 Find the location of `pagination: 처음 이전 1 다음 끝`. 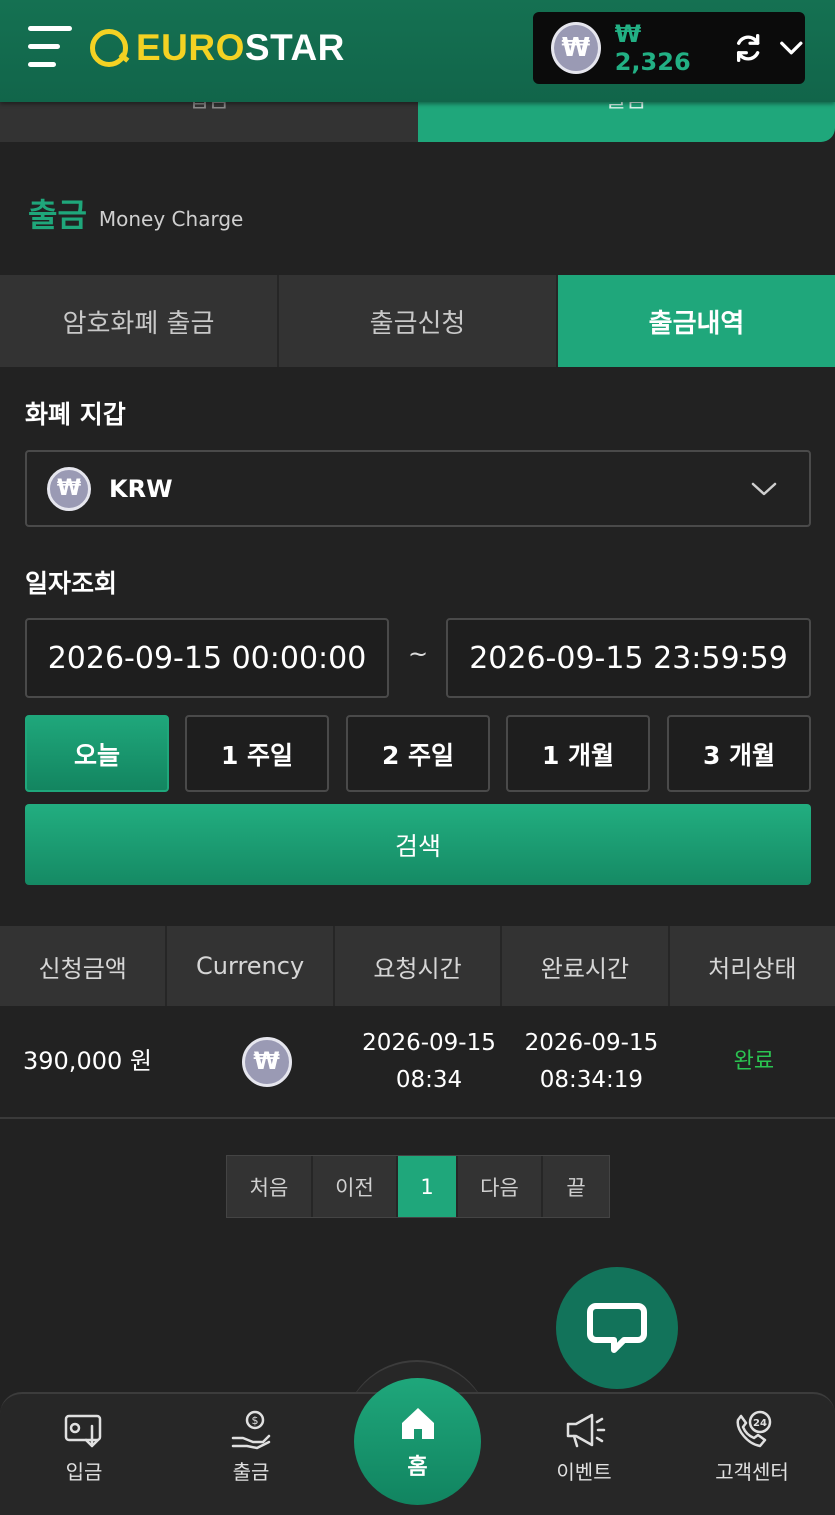

pagination: 처음 이전 1 다음 끝 is located at coordinates (418, 1186).